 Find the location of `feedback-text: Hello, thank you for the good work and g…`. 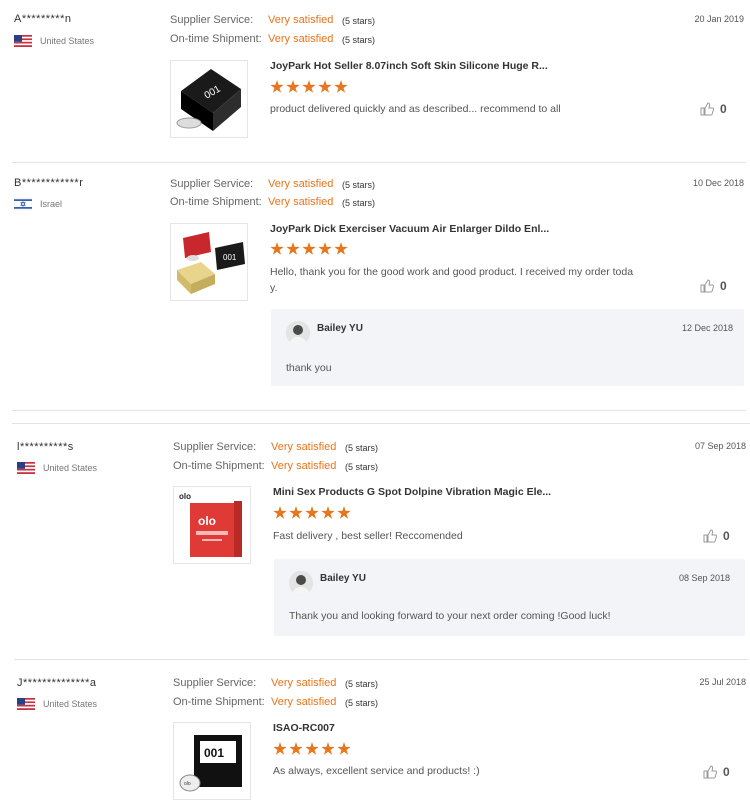

feedback-text: Hello, thank you for the good work and g… is located at coordinates (451, 280).